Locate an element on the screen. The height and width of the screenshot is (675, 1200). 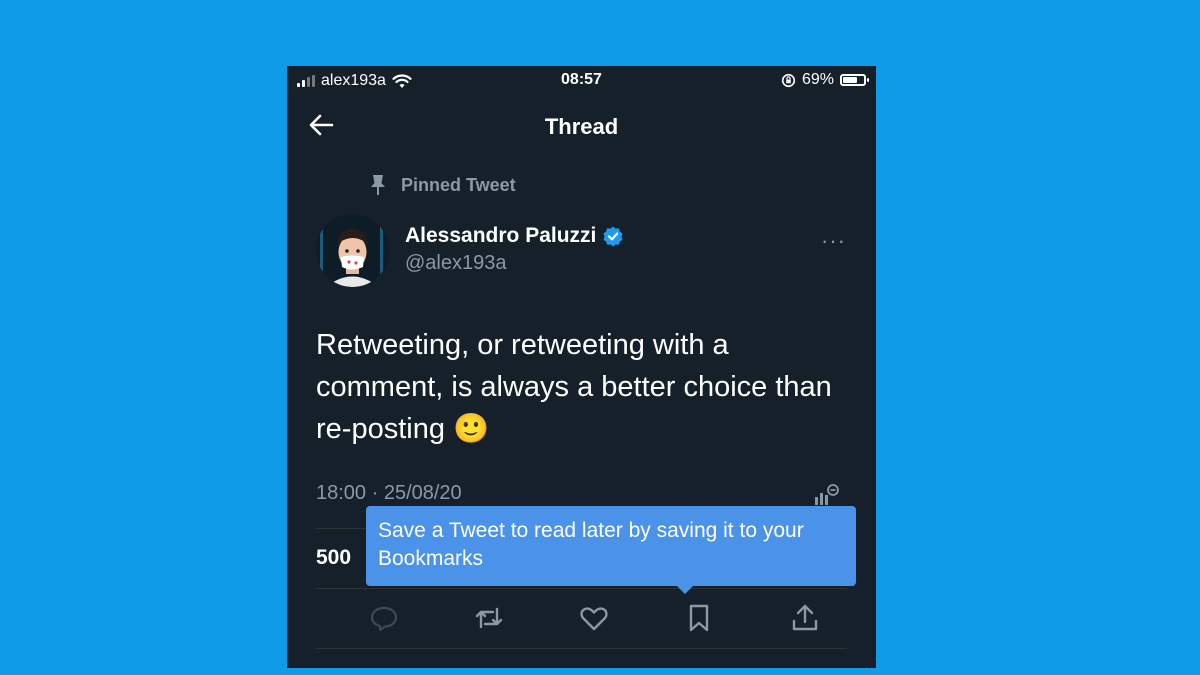
tweet-timestamp: 18:00 · 25/08/20 is located at coordinates (389, 493).